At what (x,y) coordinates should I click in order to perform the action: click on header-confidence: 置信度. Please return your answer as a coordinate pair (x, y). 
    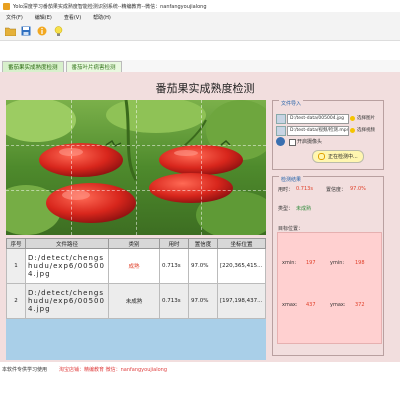
    Looking at the image, I should click on (203, 243).